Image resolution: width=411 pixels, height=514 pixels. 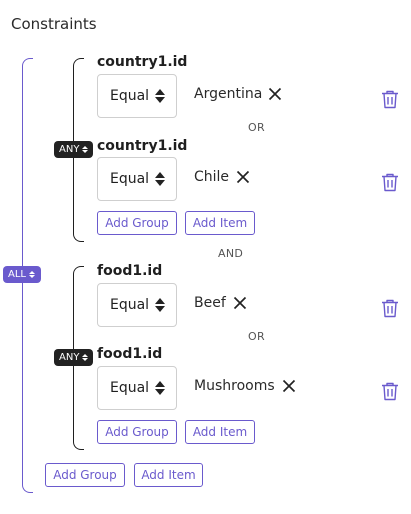 I want to click on group-2-logic-label: ANY, so click(x=69, y=357).